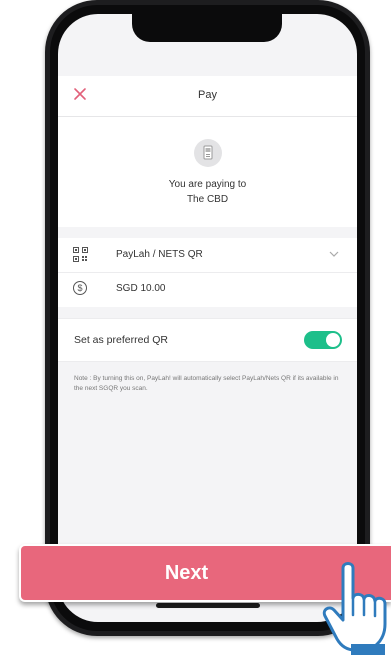  I want to click on preferred-qr-toggle, so click(323, 340).